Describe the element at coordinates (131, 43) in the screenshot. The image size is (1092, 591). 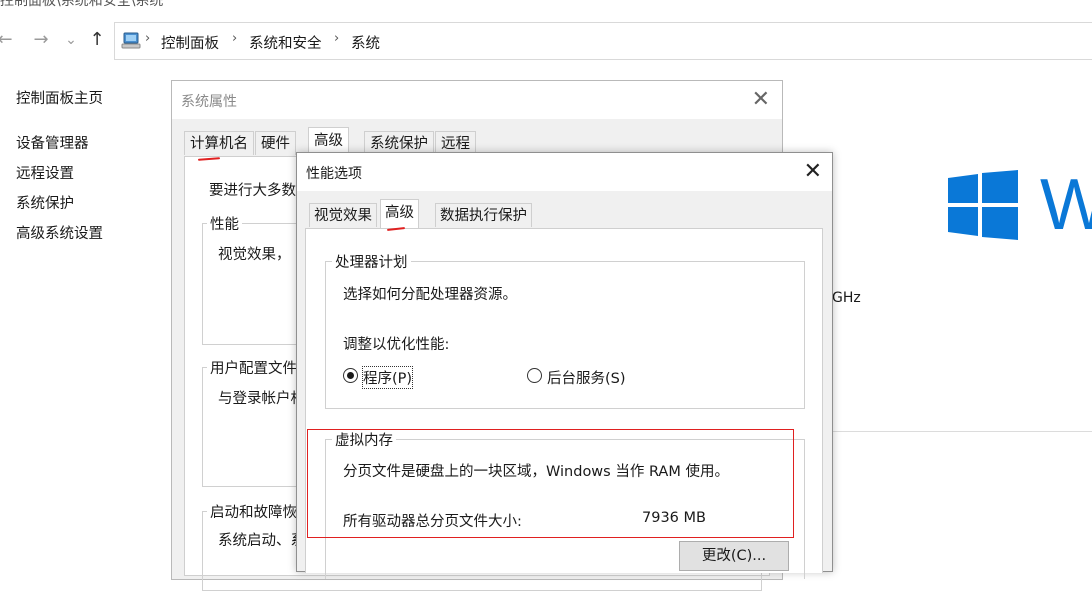
I see `control-panel-icon` at that location.